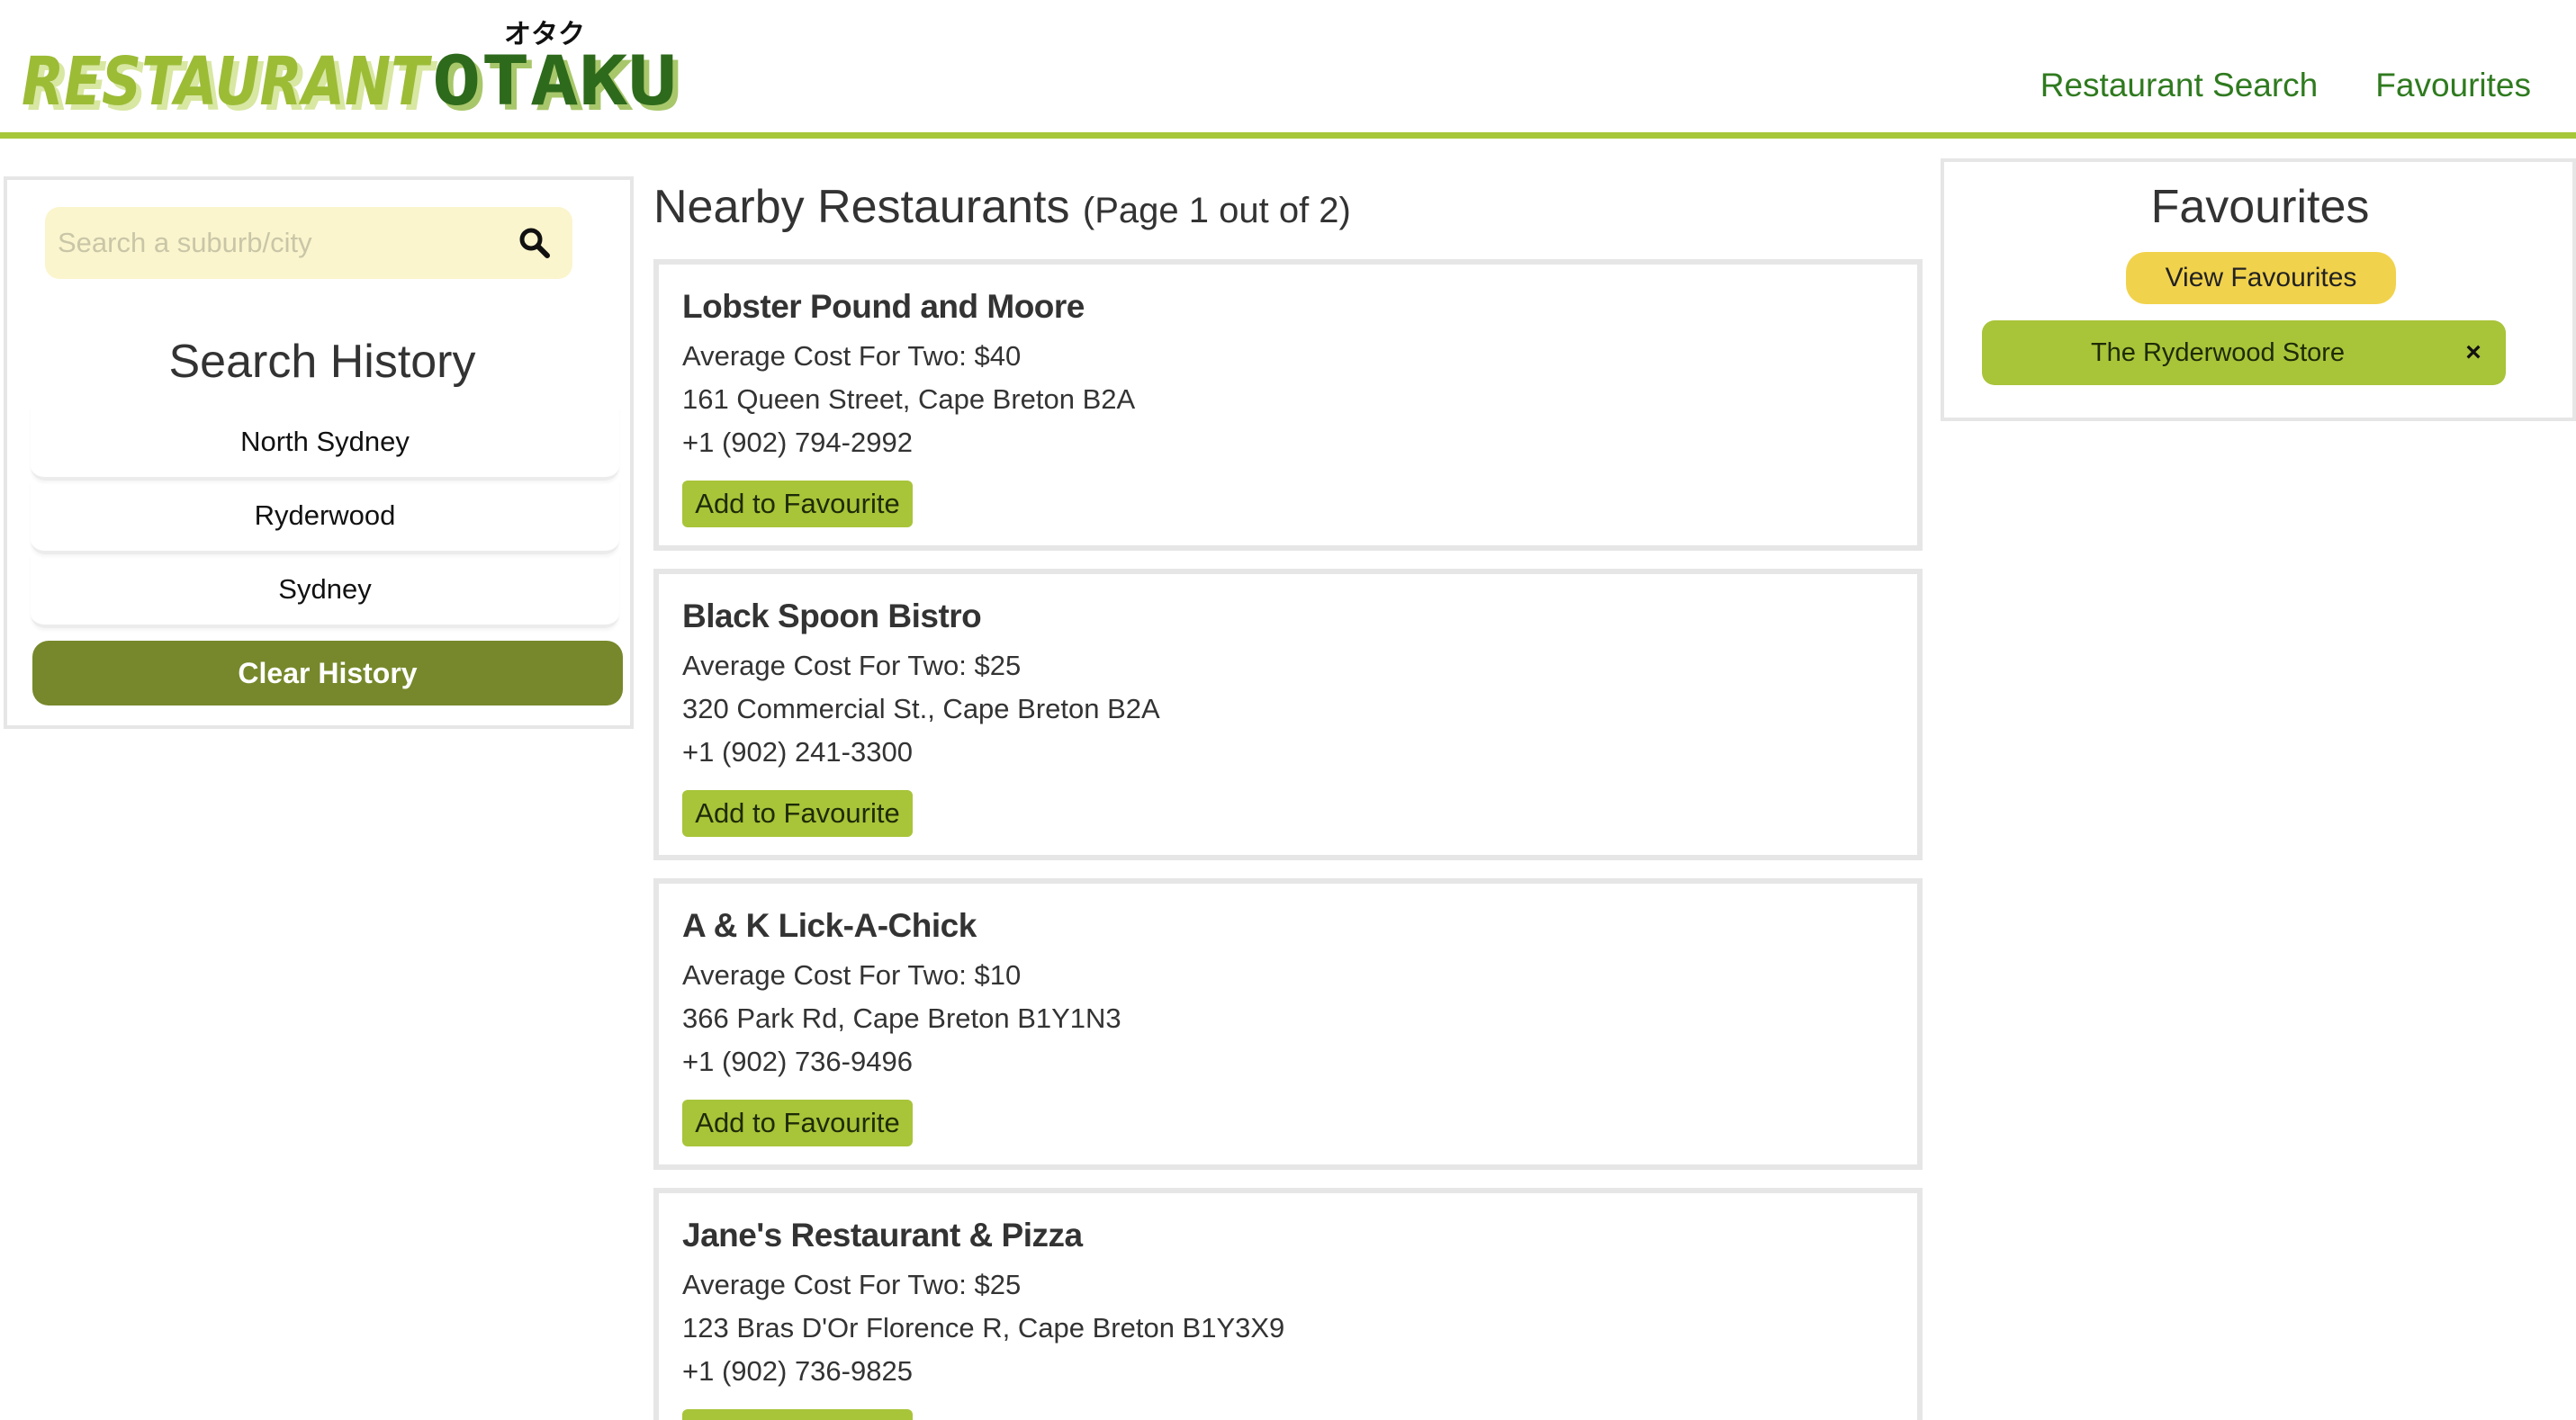  I want to click on restaurant-name: Black Spoon Bistro, so click(832, 616).